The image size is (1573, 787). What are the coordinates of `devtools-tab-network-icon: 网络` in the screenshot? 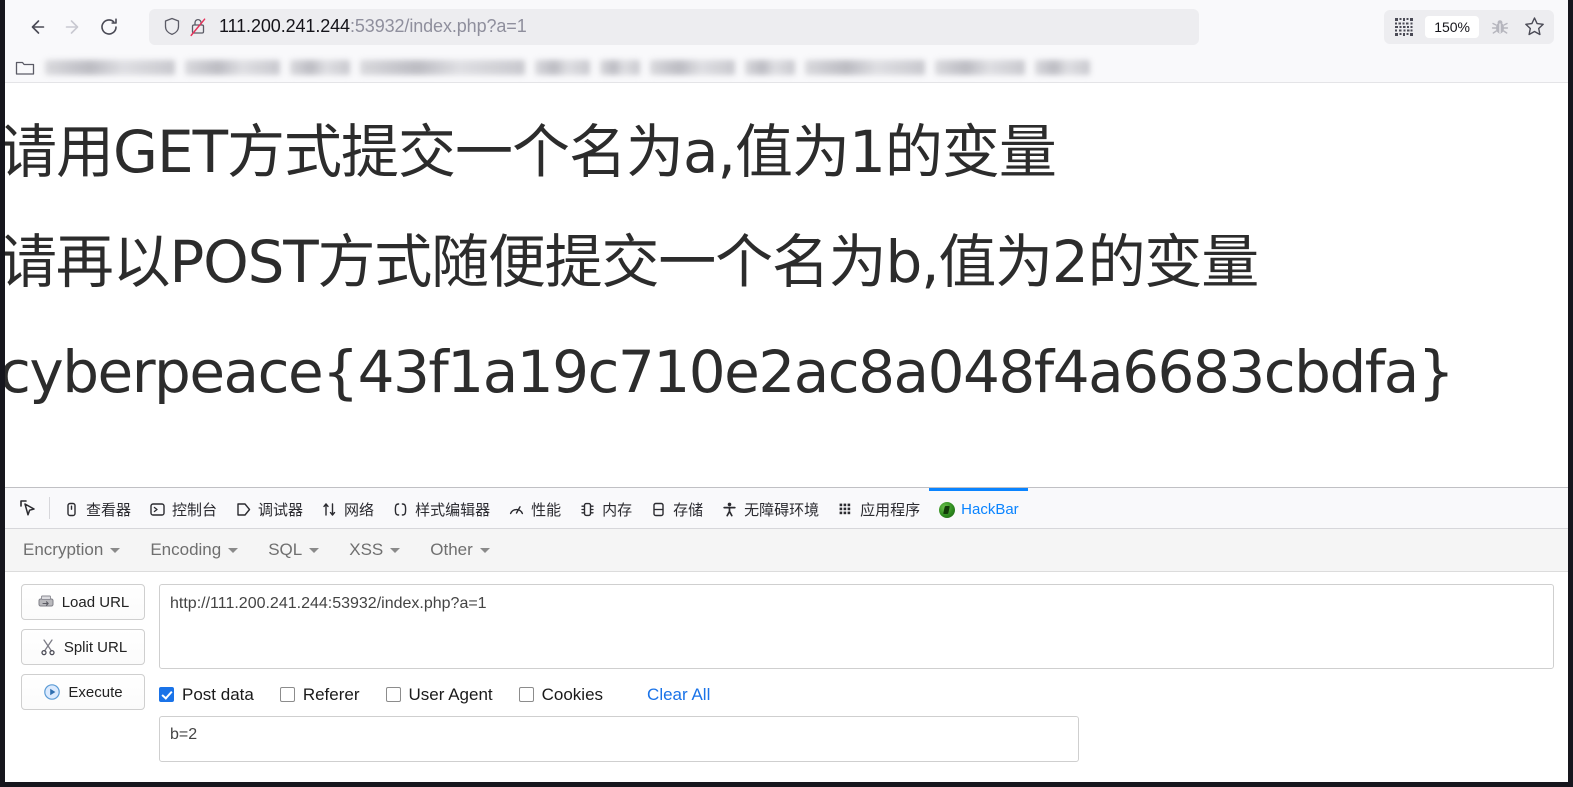 It's located at (347, 508).